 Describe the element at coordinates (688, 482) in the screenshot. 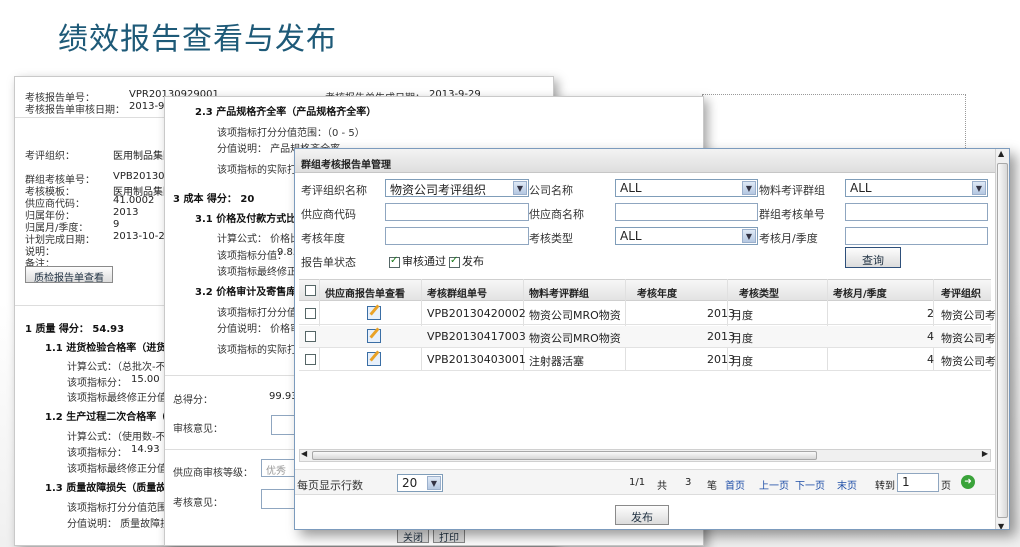

I see `total-count: 3` at that location.